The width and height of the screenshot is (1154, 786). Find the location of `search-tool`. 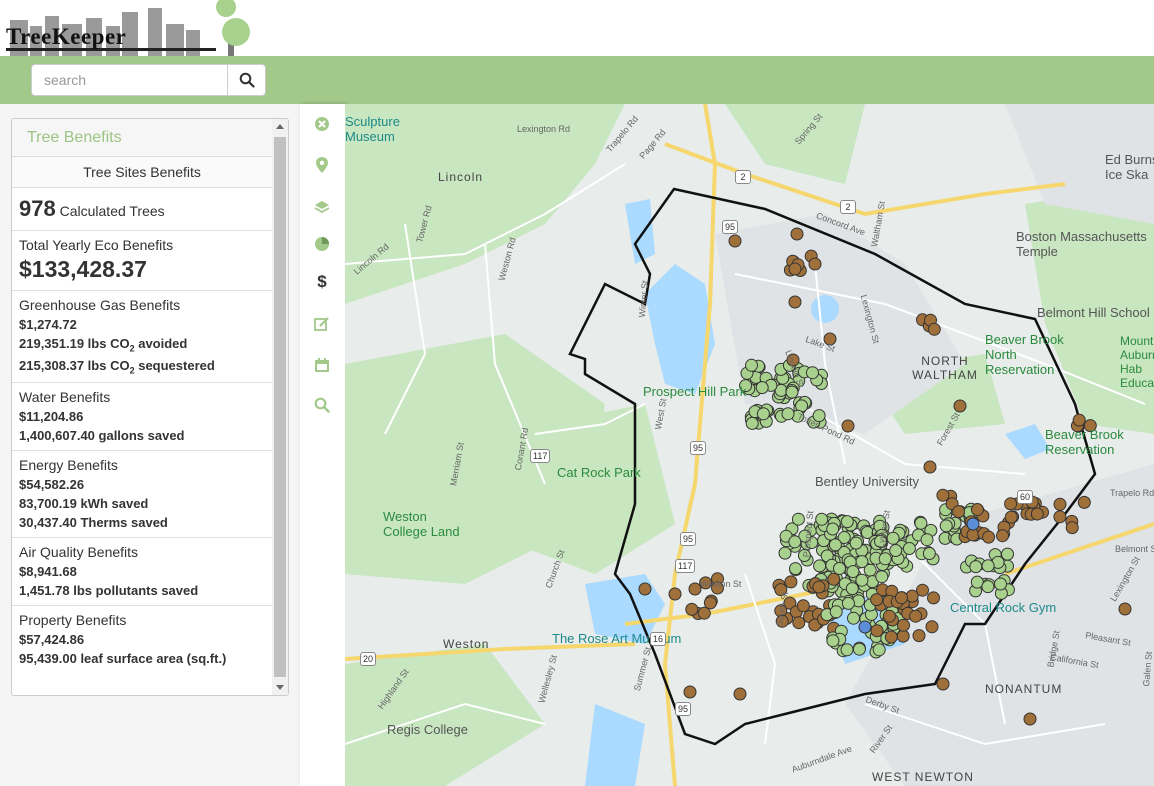

search-tool is located at coordinates (322, 405).